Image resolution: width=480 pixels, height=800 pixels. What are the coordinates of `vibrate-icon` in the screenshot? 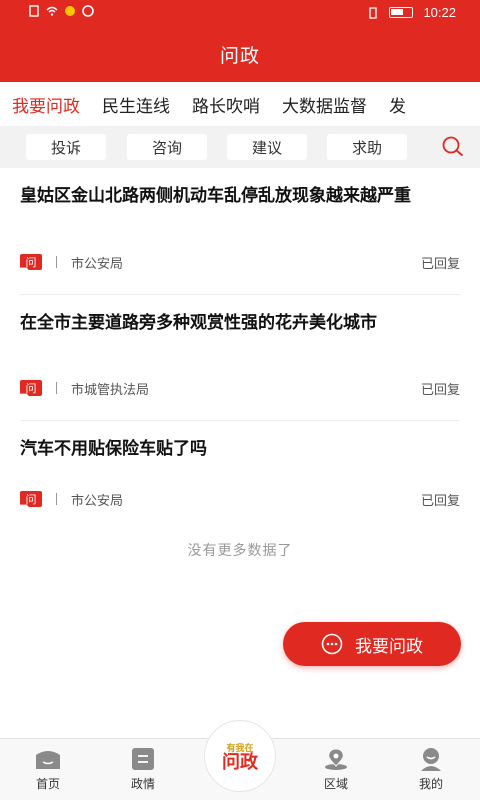 It's located at (373, 12).